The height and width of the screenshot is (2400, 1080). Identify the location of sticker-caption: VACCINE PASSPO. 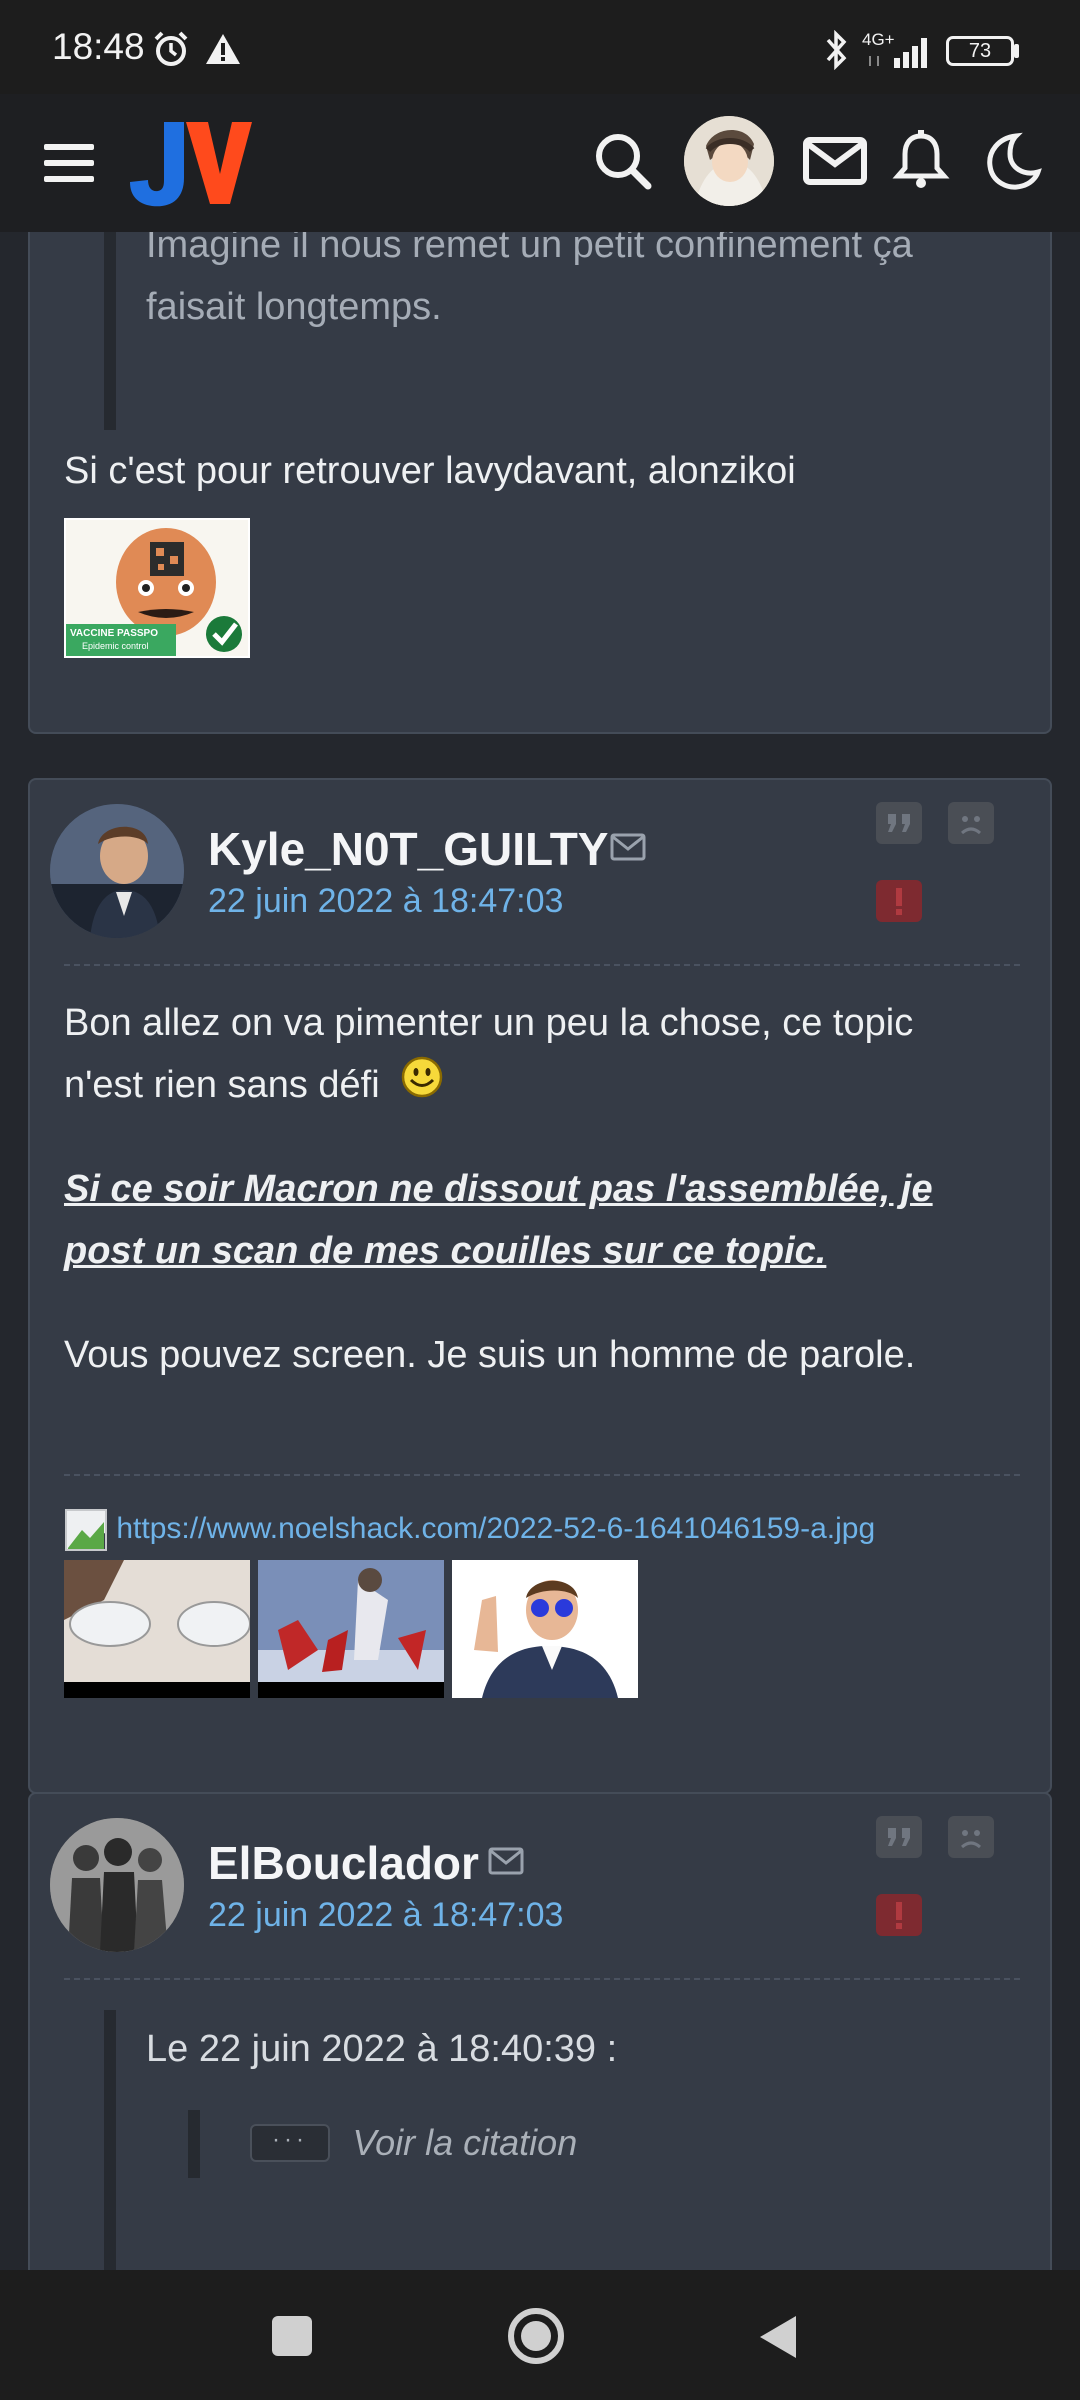
(114, 633).